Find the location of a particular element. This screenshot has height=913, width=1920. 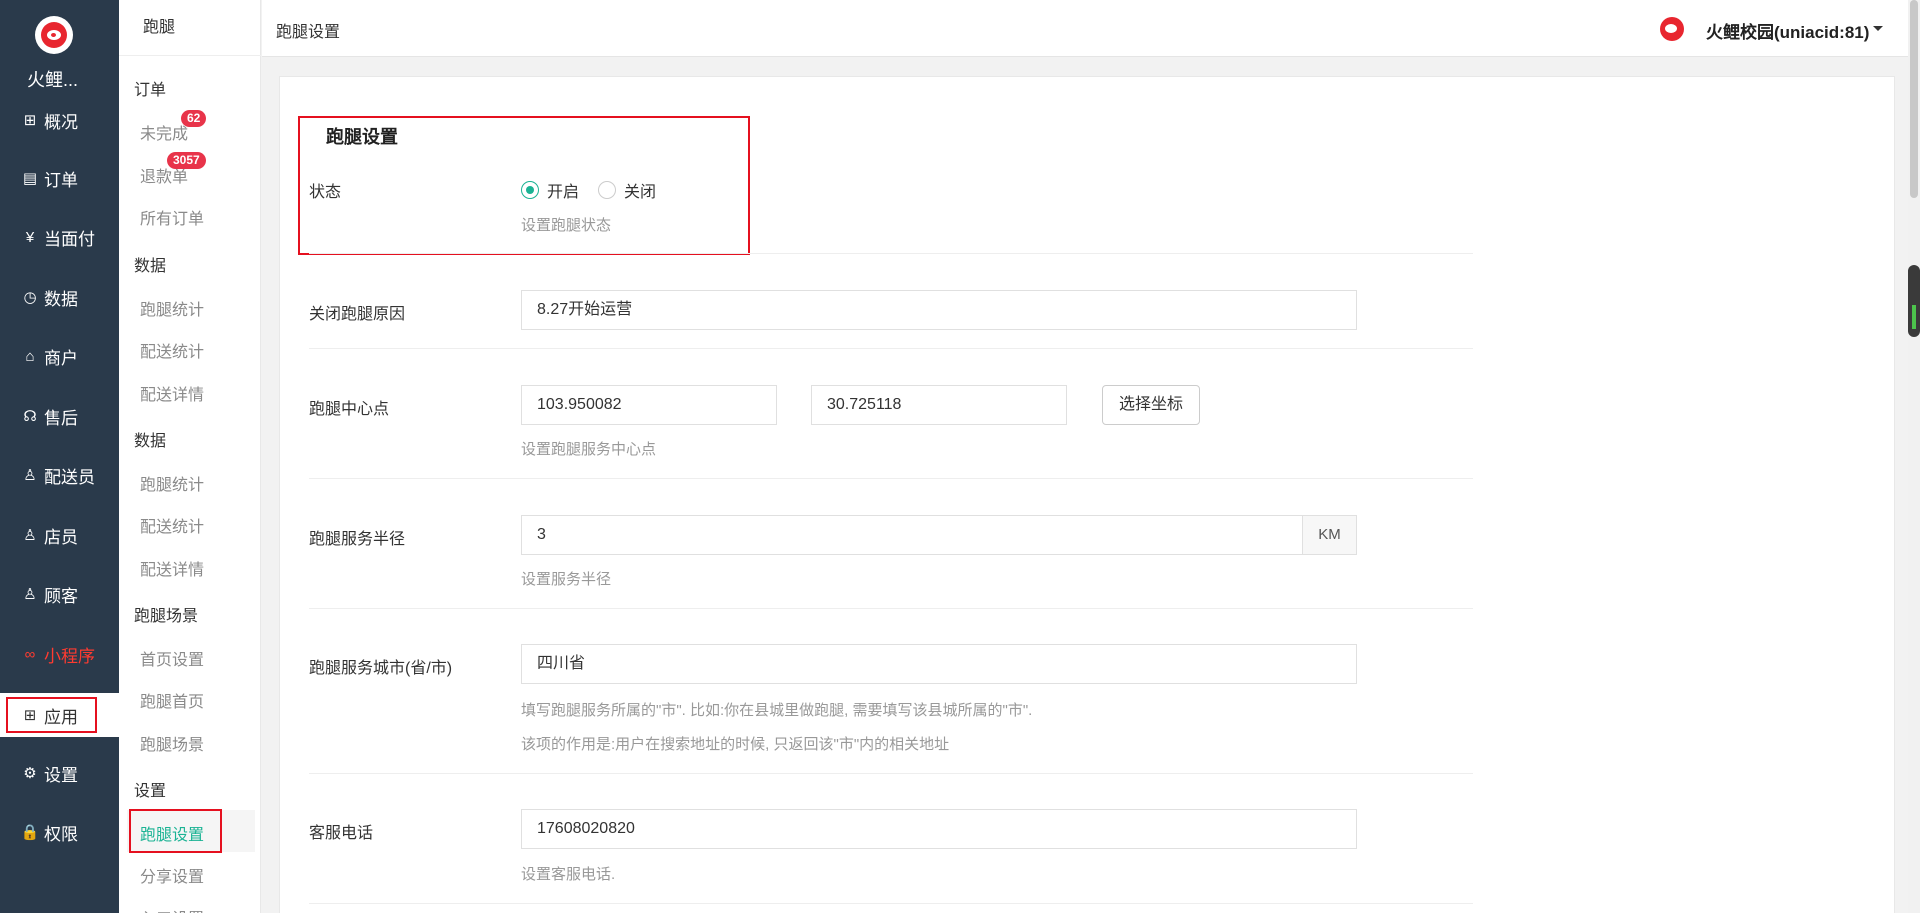

scrollbar-thumb is located at coordinates (1914, 99).